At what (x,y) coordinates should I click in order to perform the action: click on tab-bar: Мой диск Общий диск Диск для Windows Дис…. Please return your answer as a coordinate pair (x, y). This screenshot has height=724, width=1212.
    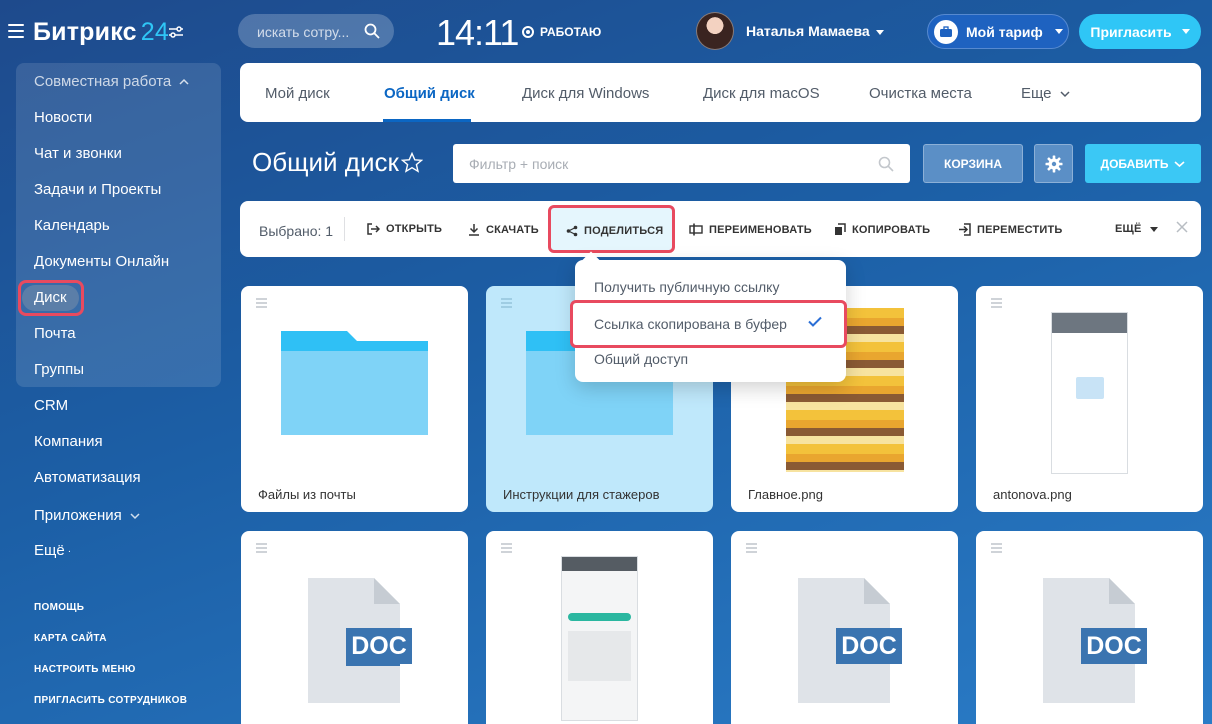
    Looking at the image, I should click on (720, 92).